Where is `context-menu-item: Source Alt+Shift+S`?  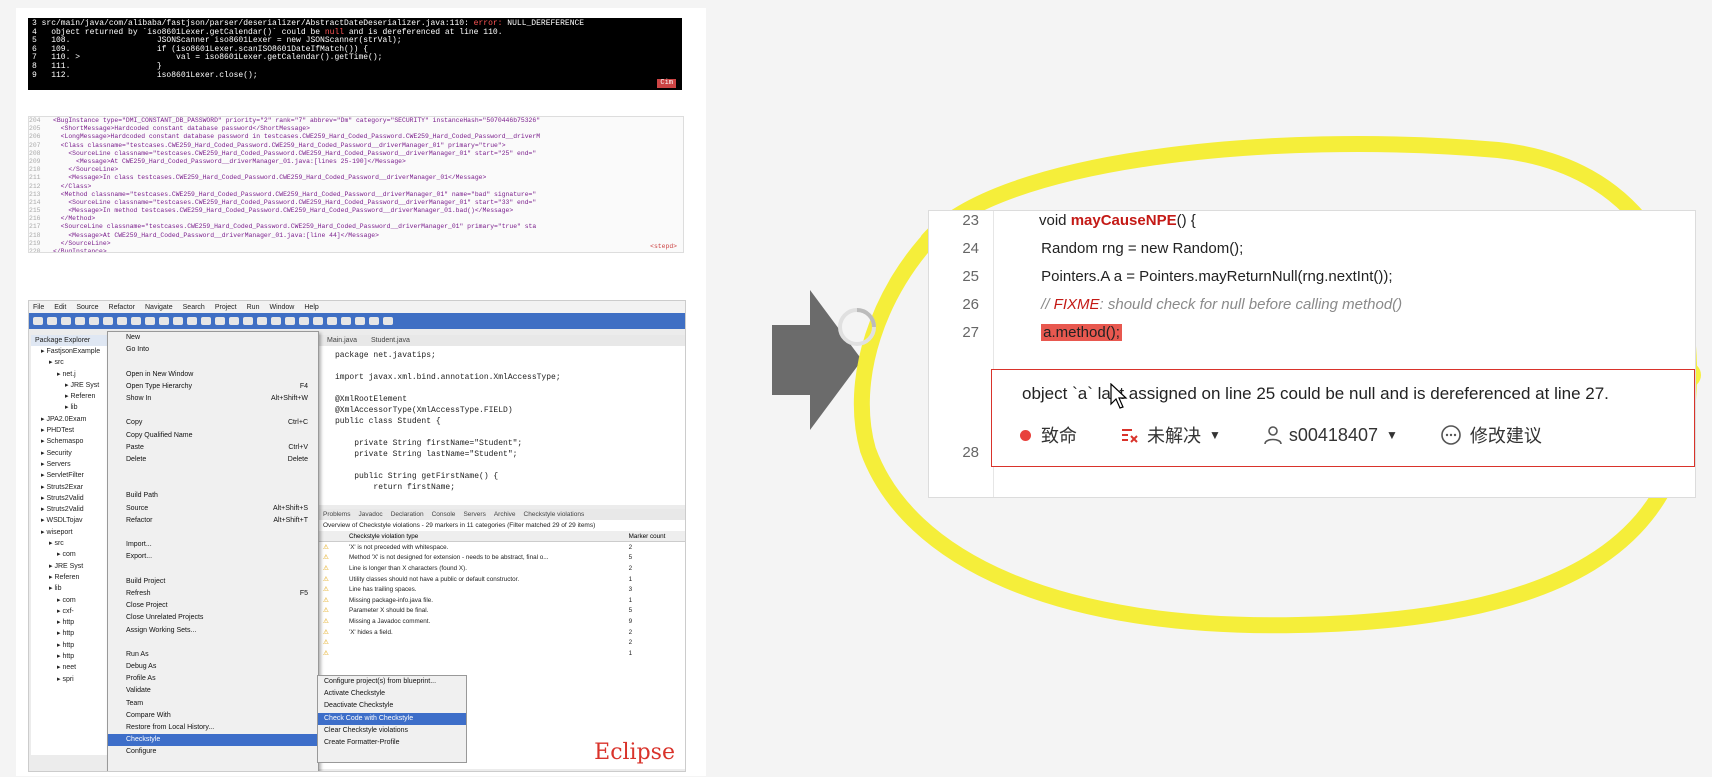 context-menu-item: Source Alt+Shift+S is located at coordinates (213, 509).